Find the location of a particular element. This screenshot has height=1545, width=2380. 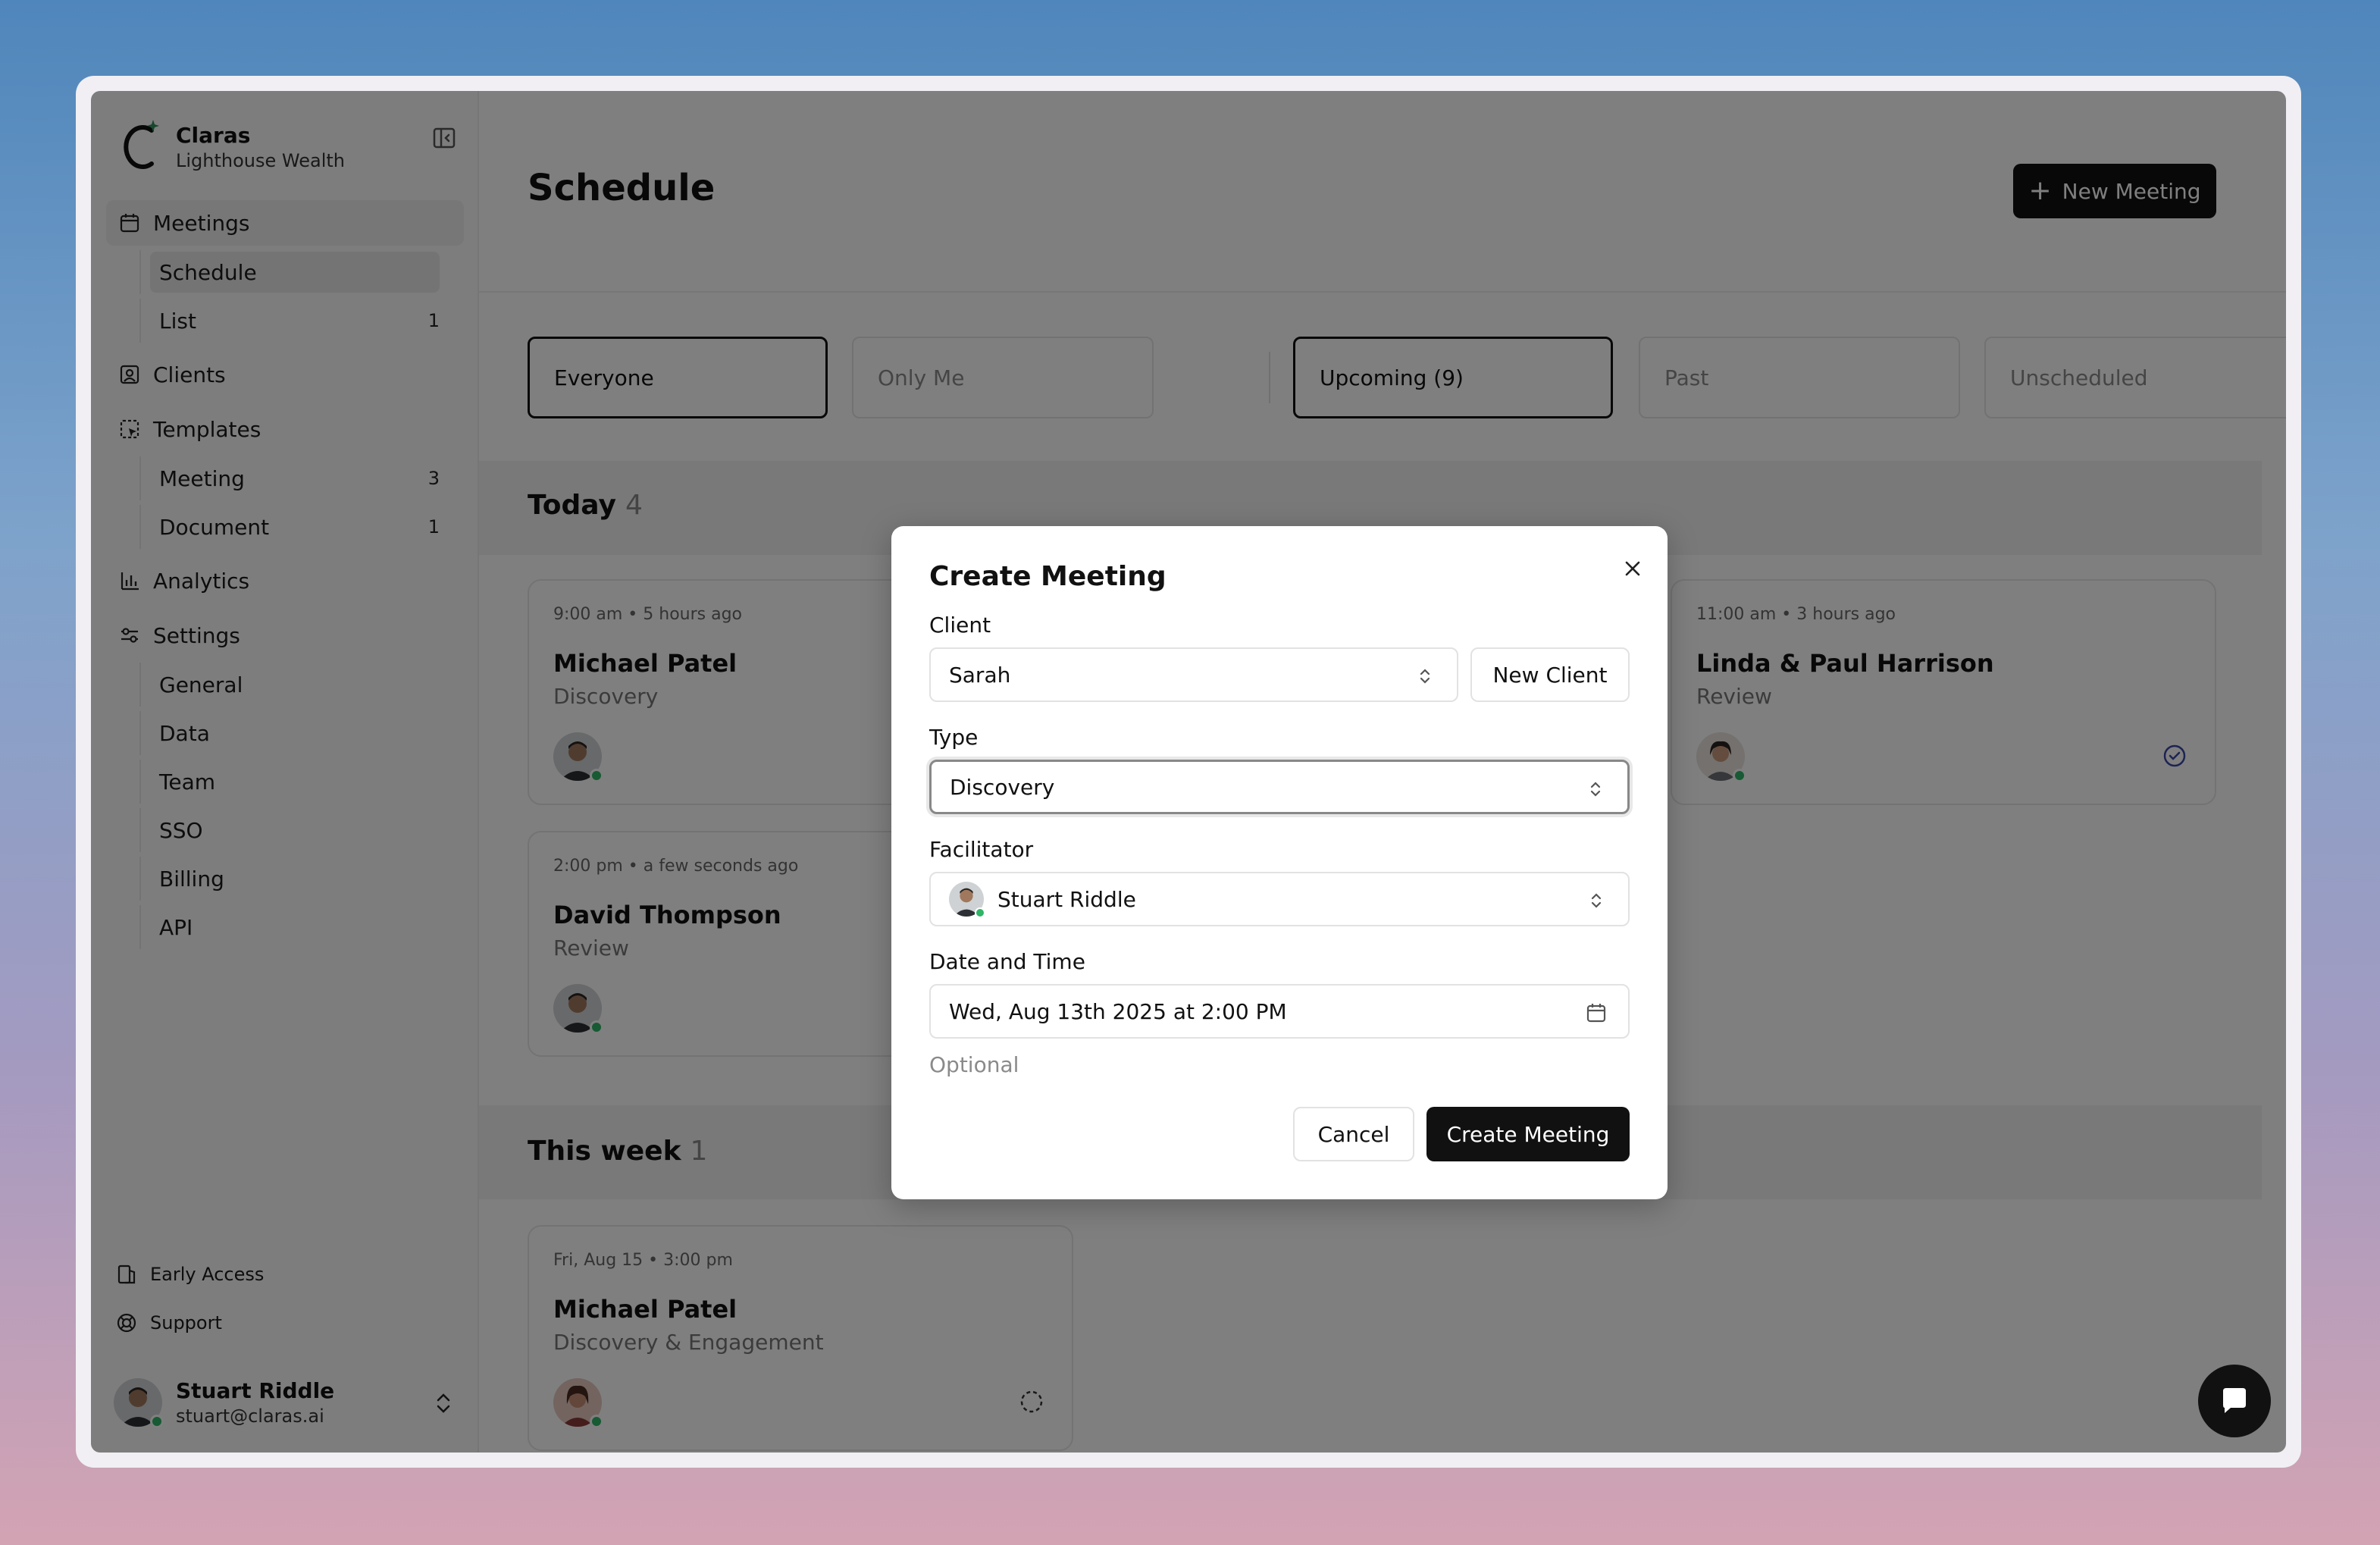

facilitator-label: Facilitator is located at coordinates (981, 849).